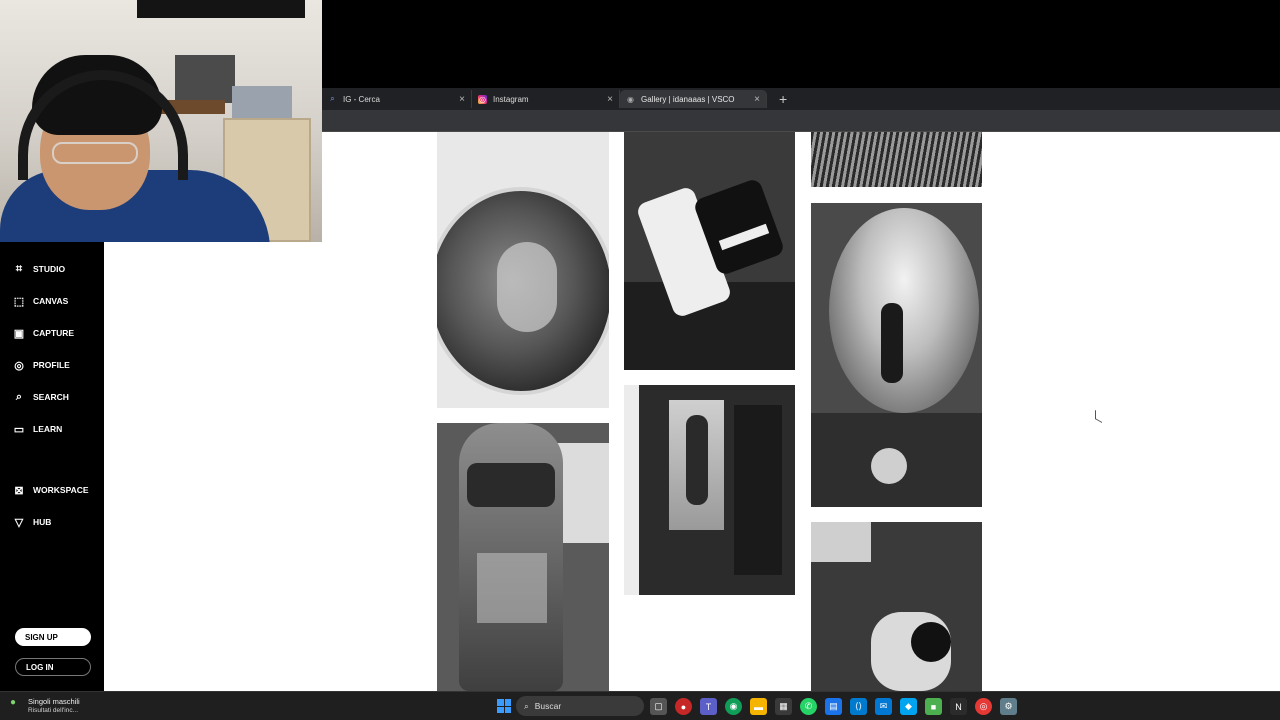  I want to click on sidebar-item-learn: ▭ LEARN, so click(37, 429).